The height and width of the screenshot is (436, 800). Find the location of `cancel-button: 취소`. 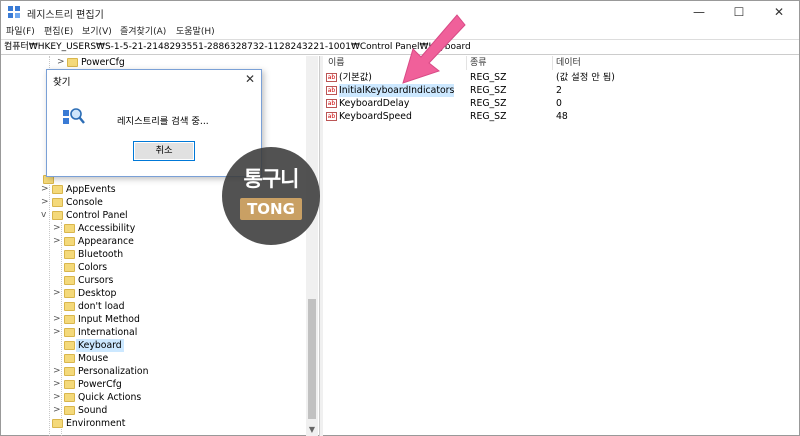

cancel-button: 취소 is located at coordinates (164, 151).